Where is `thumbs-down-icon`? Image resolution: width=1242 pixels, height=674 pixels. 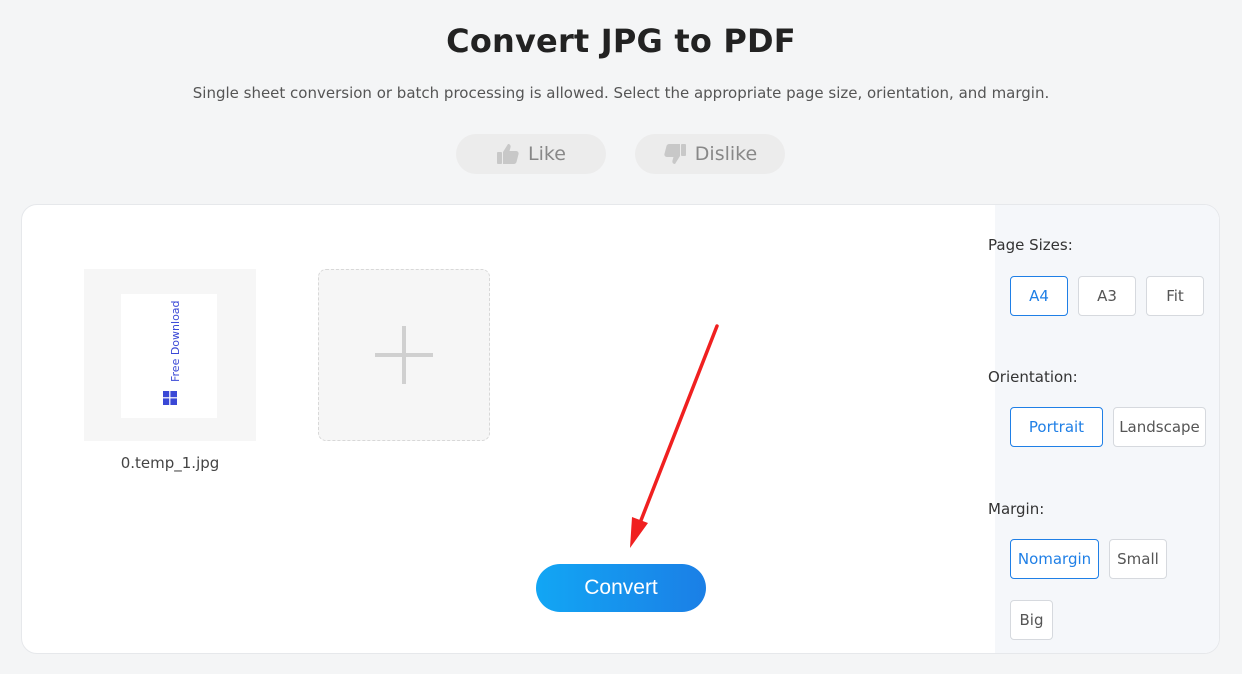
thumbs-down-icon is located at coordinates (675, 154).